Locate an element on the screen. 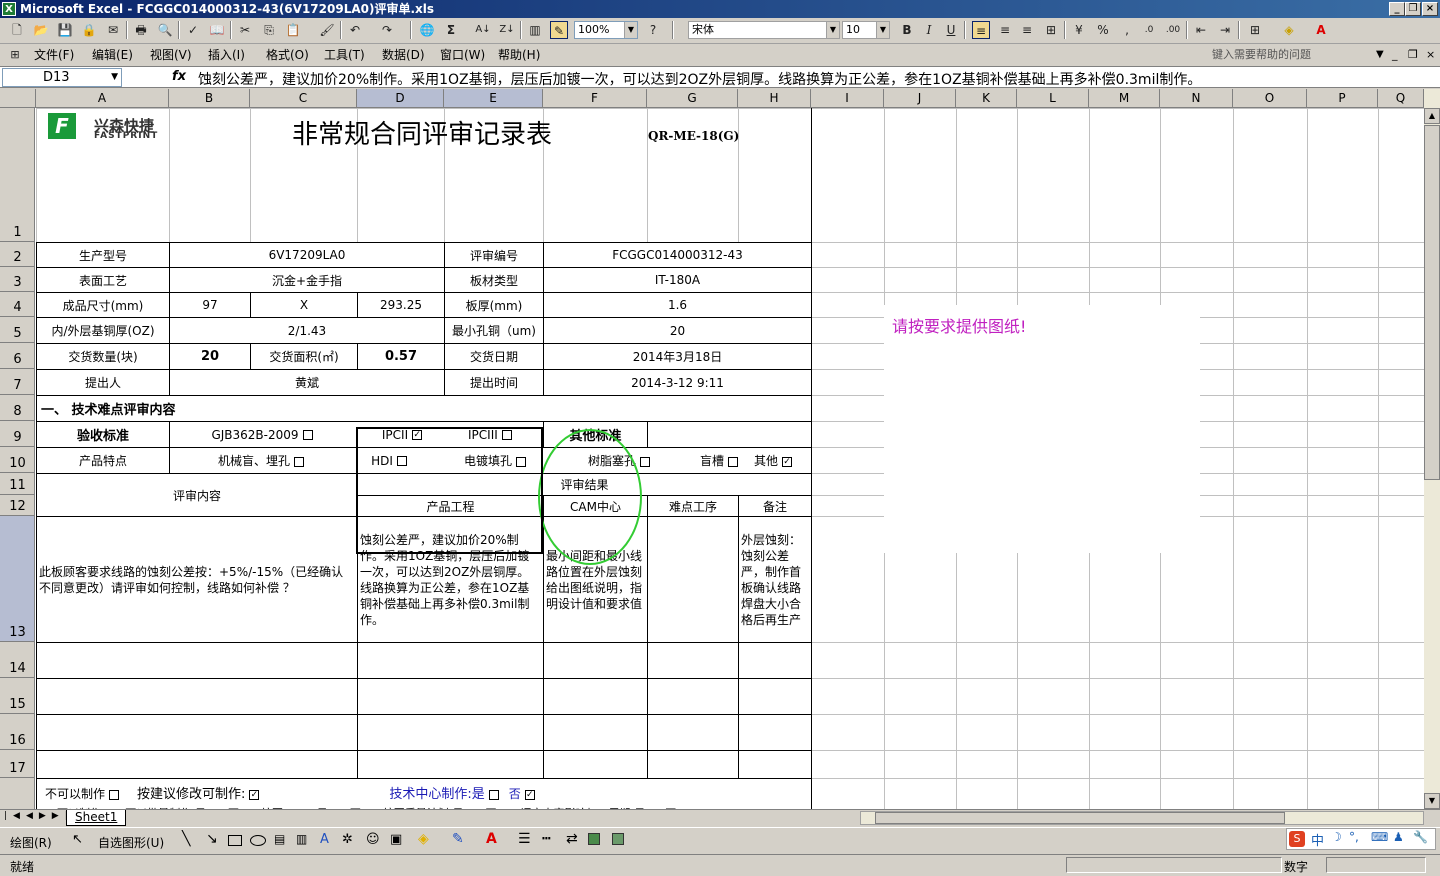  label-material: 板材类型 is located at coordinates (494, 280).